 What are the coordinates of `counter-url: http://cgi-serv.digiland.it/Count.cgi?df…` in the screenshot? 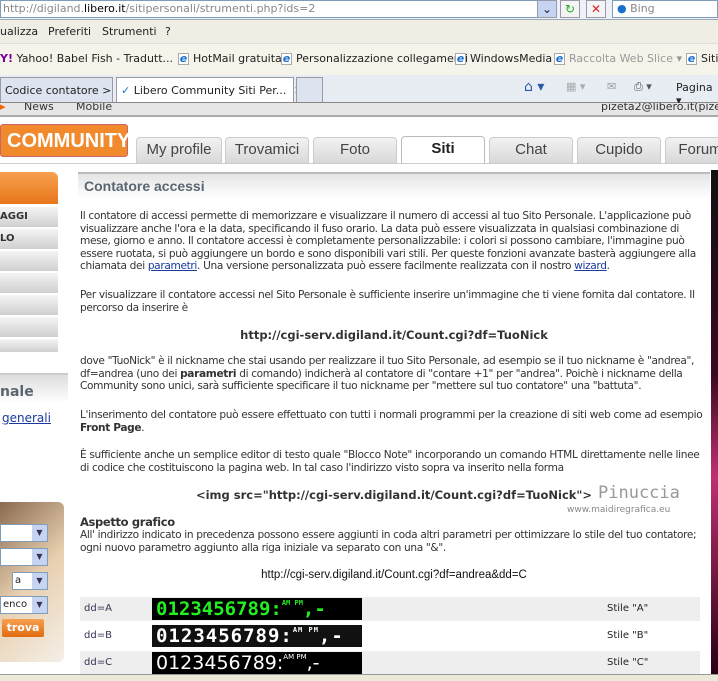 It's located at (394, 335).